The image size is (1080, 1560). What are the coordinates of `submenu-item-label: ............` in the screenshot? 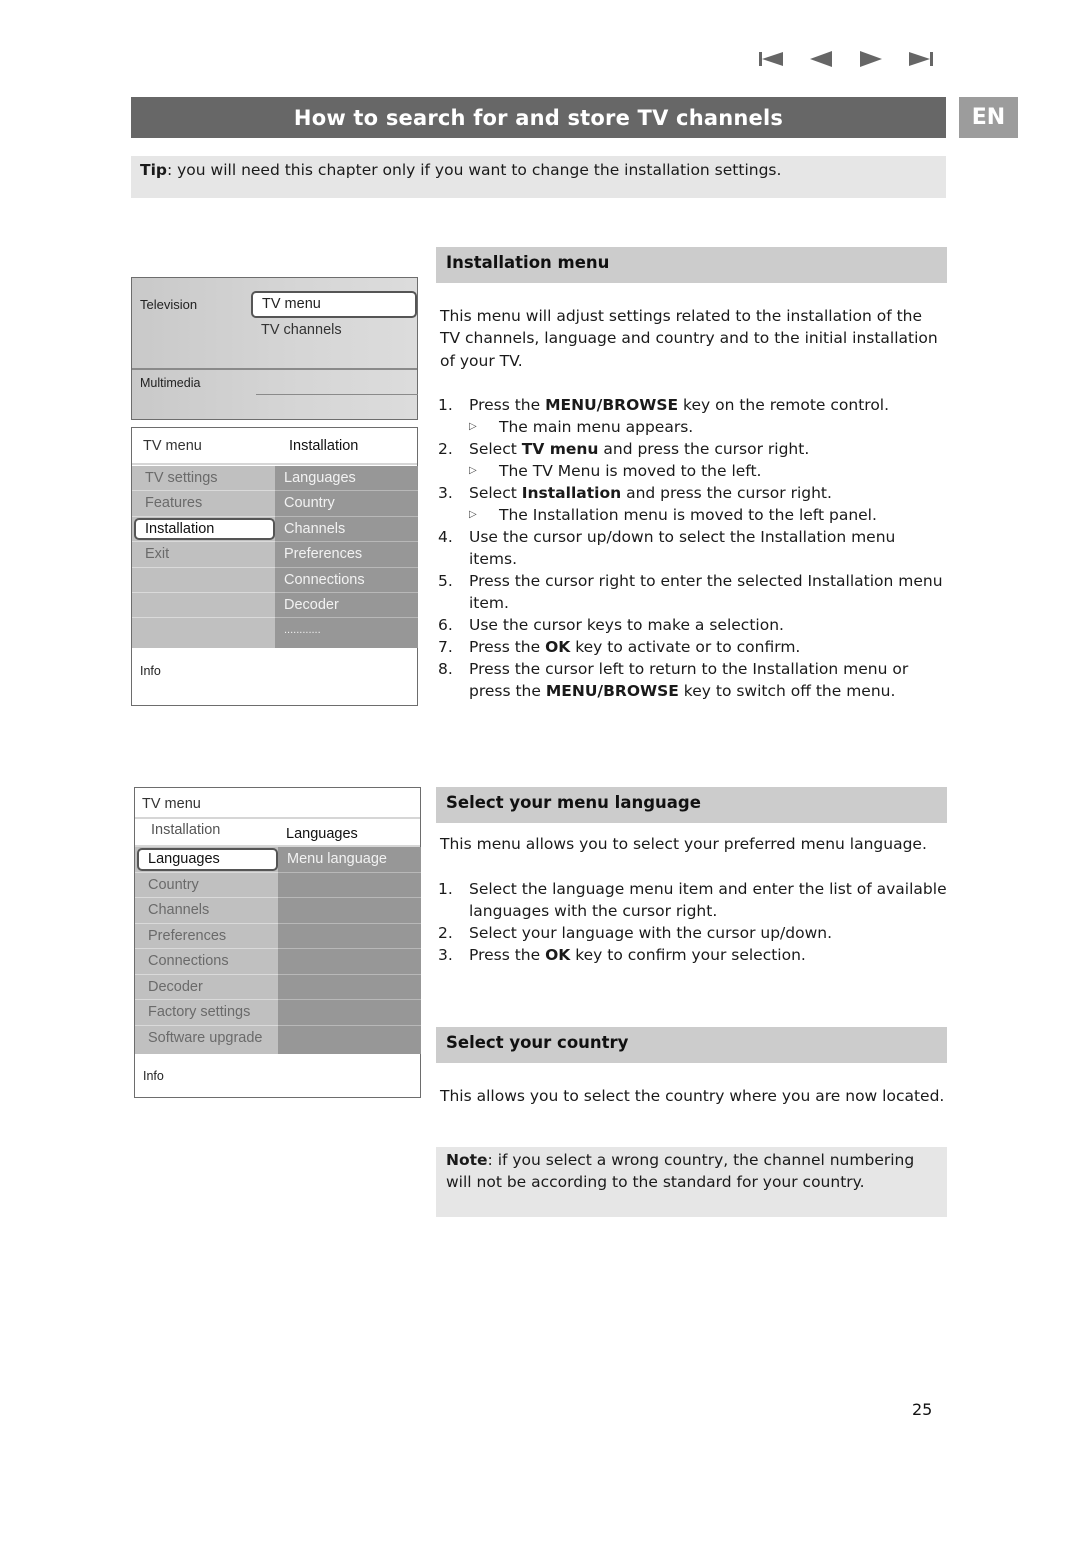 It's located at (302, 630).